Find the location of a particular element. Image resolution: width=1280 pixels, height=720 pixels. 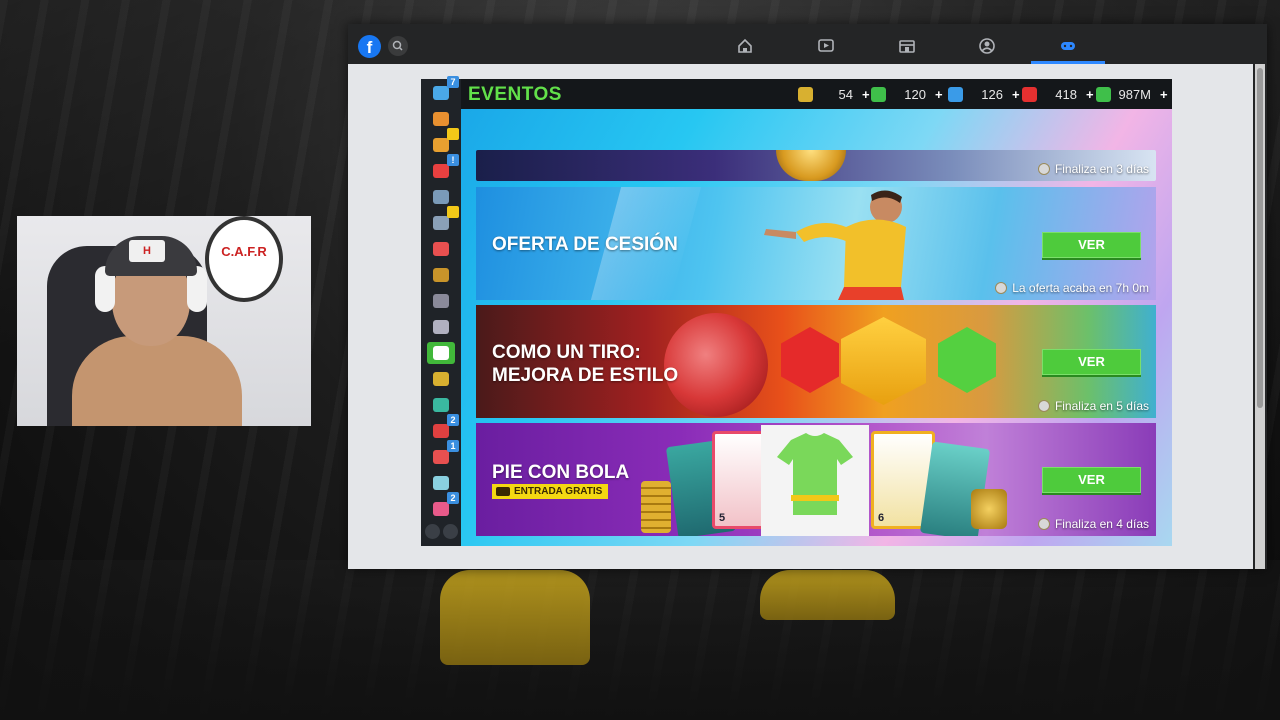

energy-icon is located at coordinates (955, 94).